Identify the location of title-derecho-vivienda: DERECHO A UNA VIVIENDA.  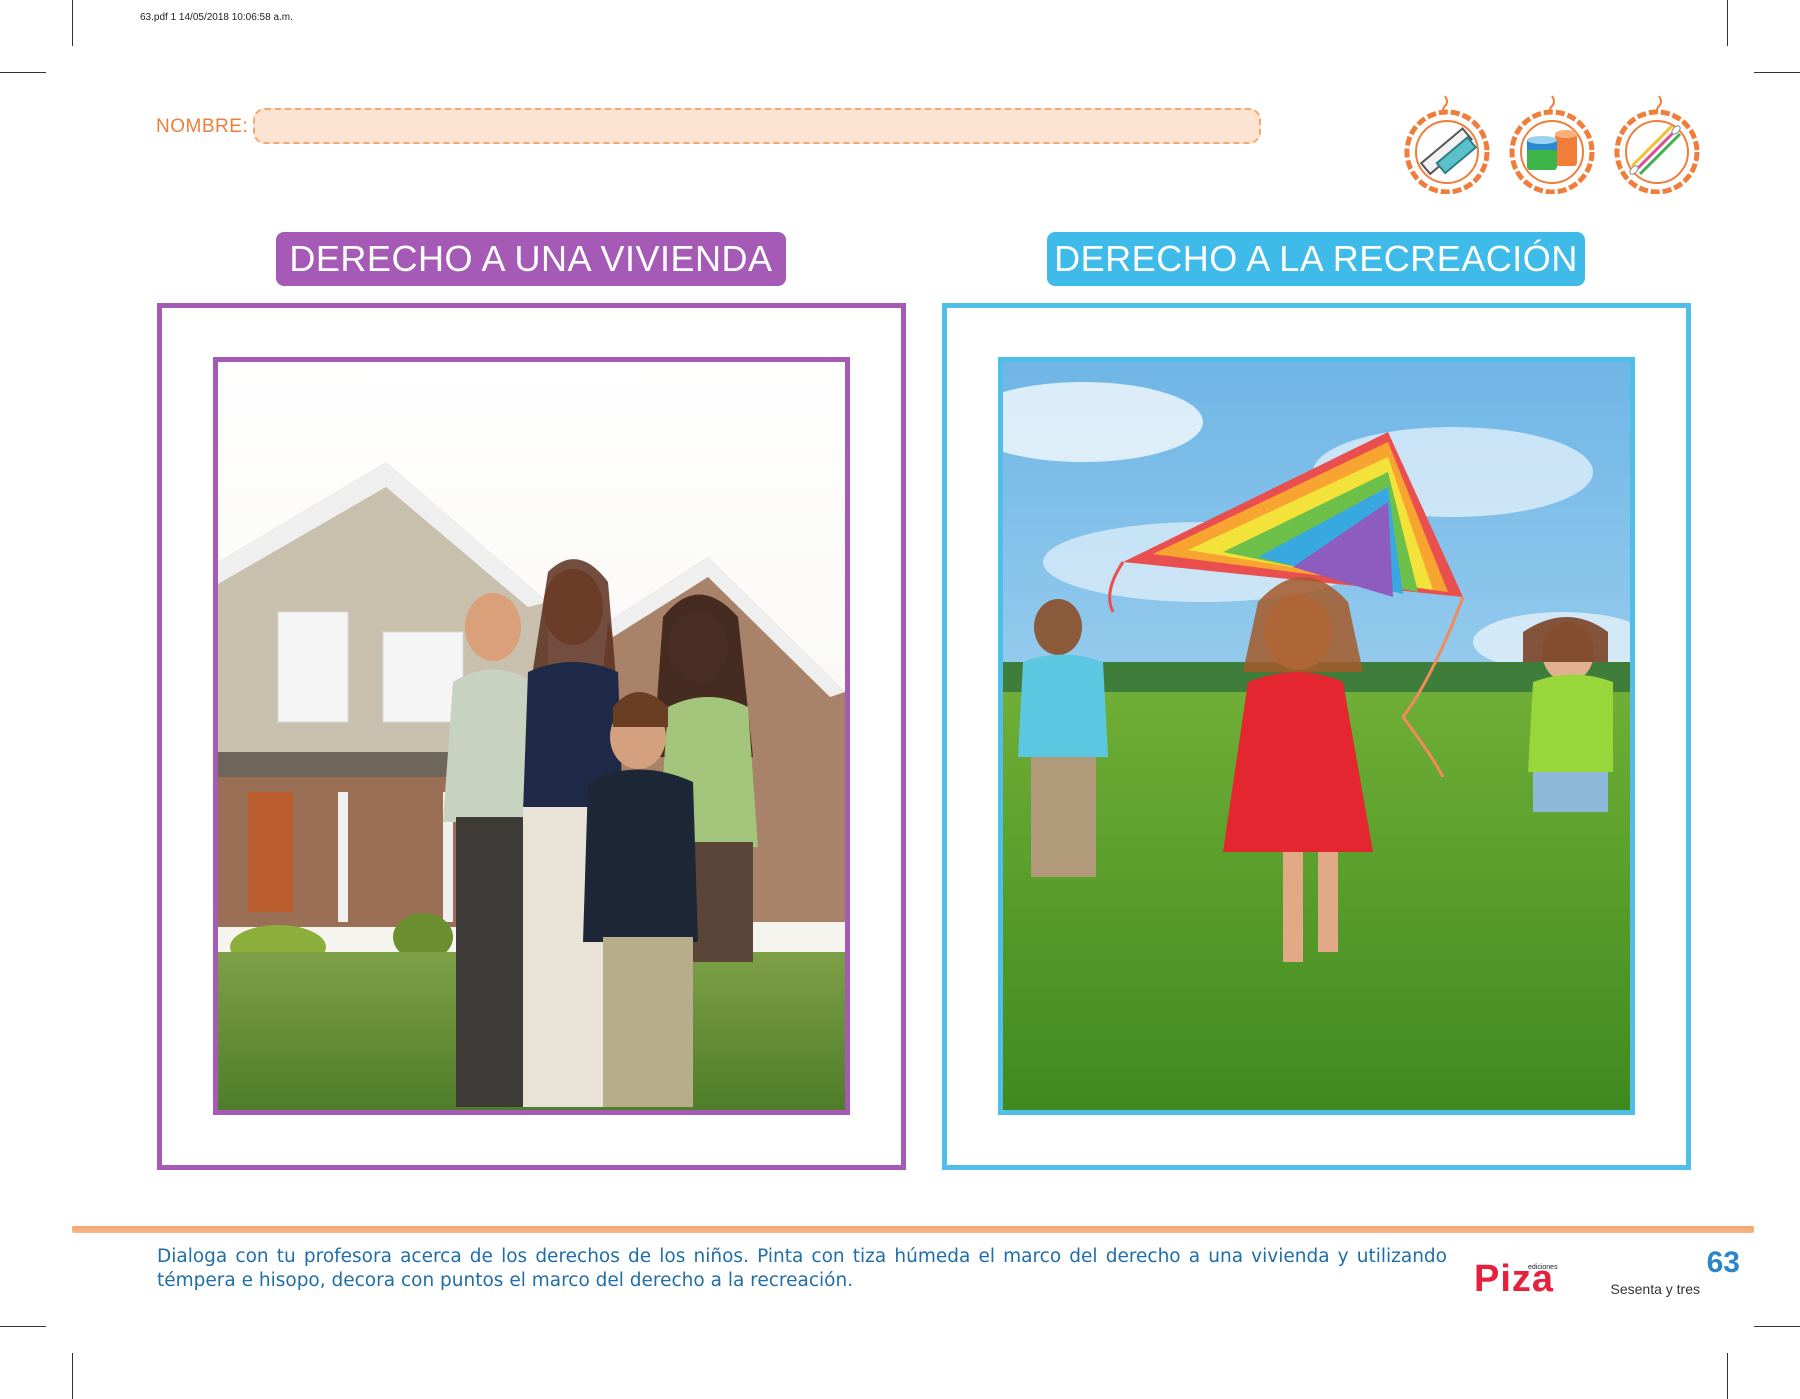
(531, 259).